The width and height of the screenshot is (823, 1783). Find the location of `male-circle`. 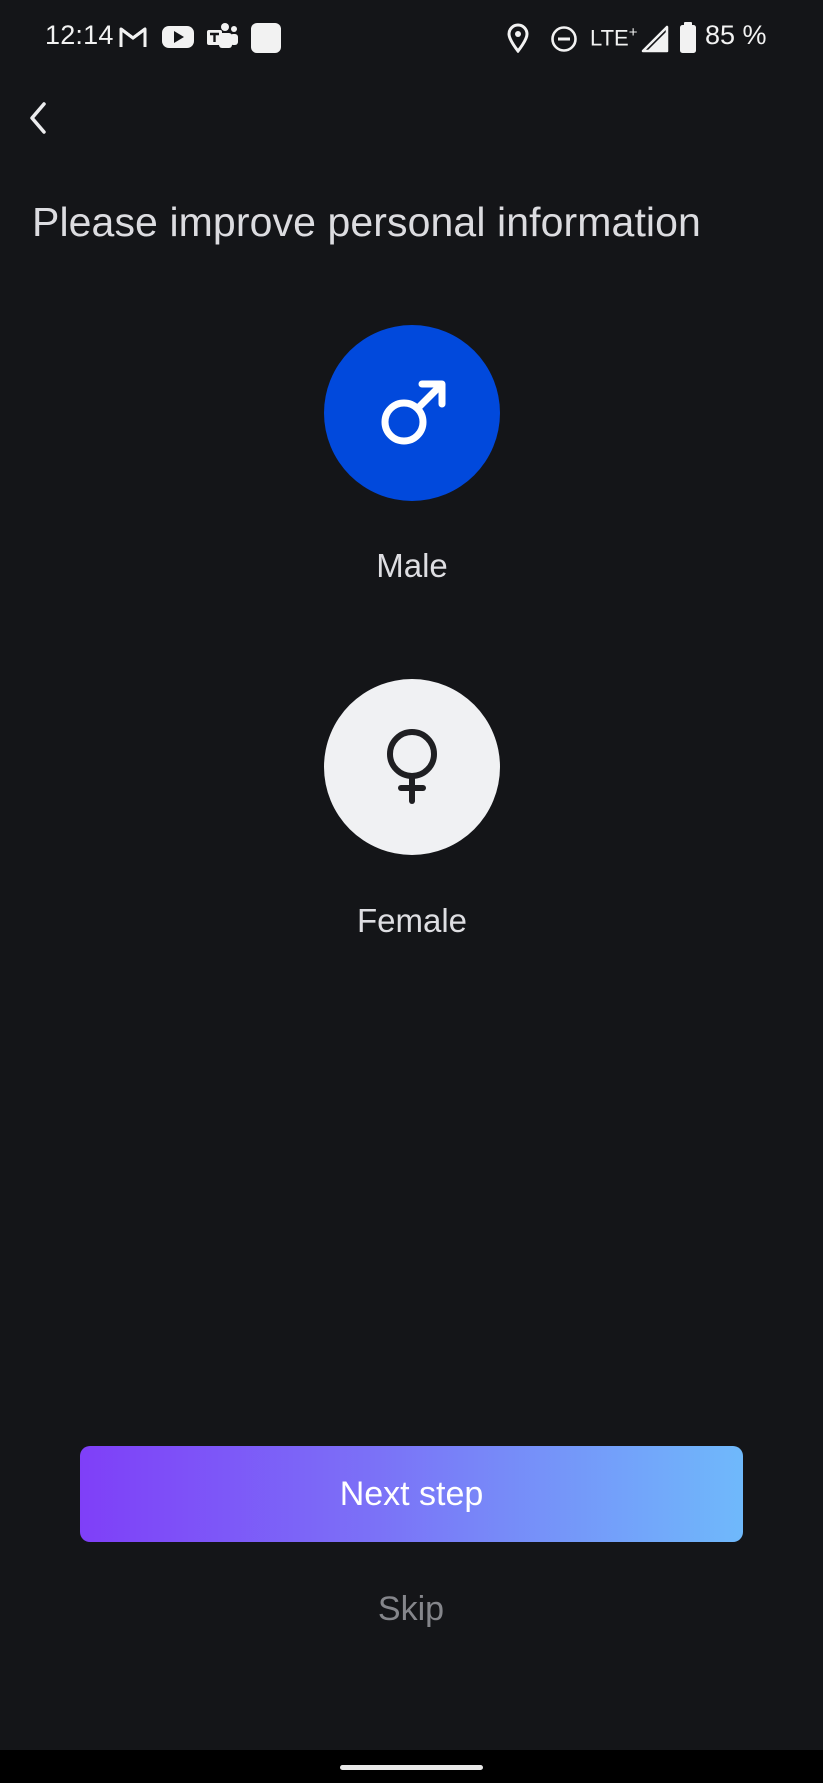

male-circle is located at coordinates (412, 413).